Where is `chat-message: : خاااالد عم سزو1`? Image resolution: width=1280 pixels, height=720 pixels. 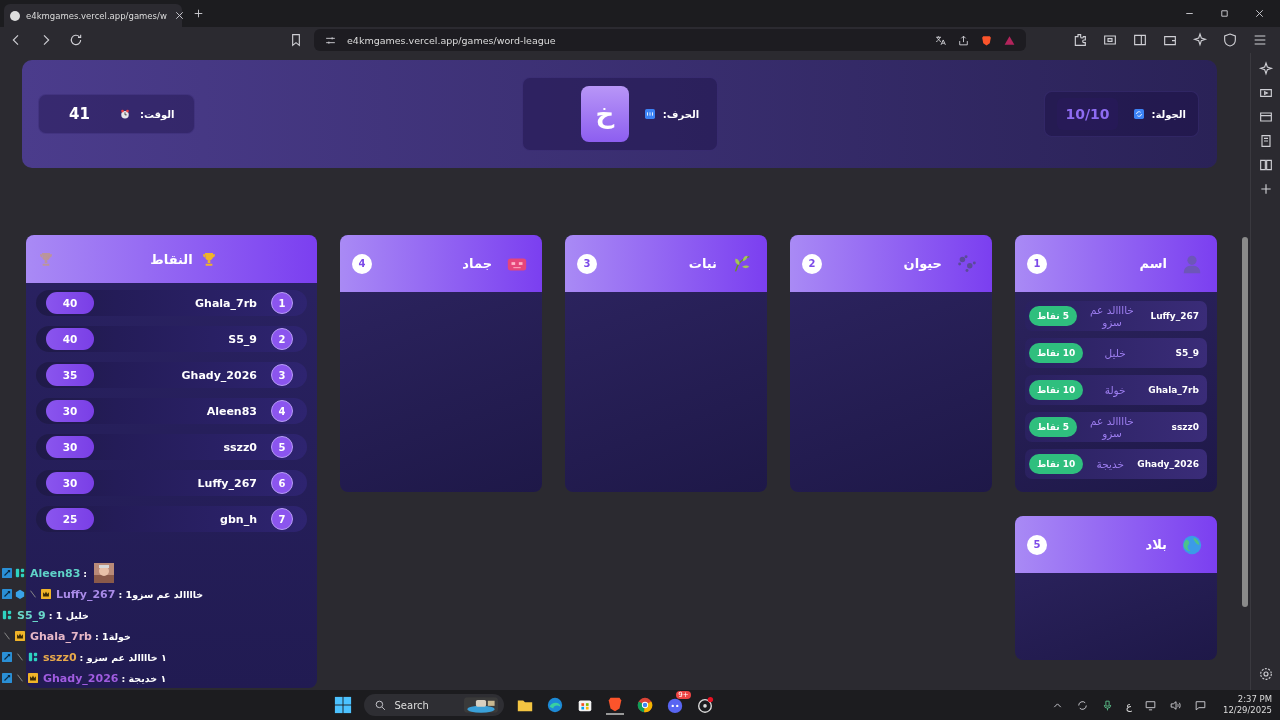
chat-message: : خاااالد عم سزو1 is located at coordinates (161, 594).